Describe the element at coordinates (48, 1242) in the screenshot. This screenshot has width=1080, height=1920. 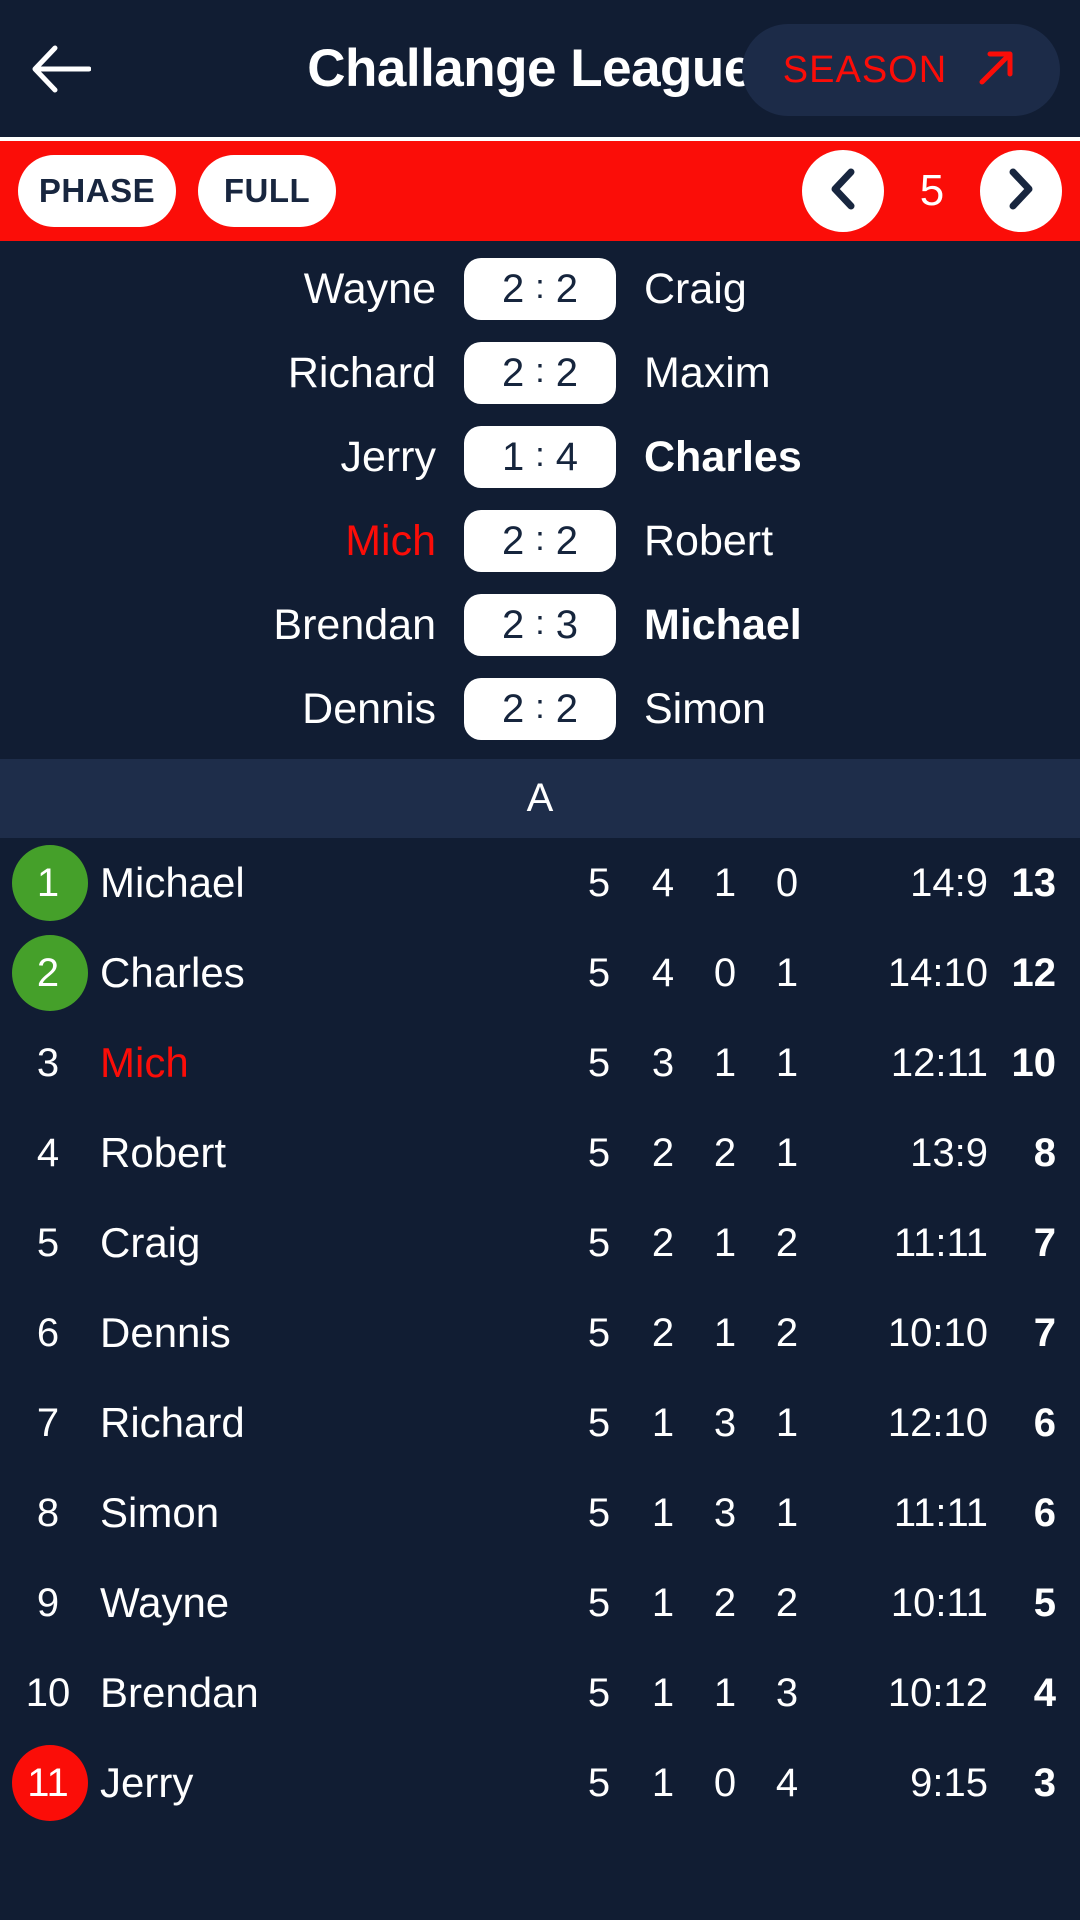
I see `rank-number: 5` at that location.